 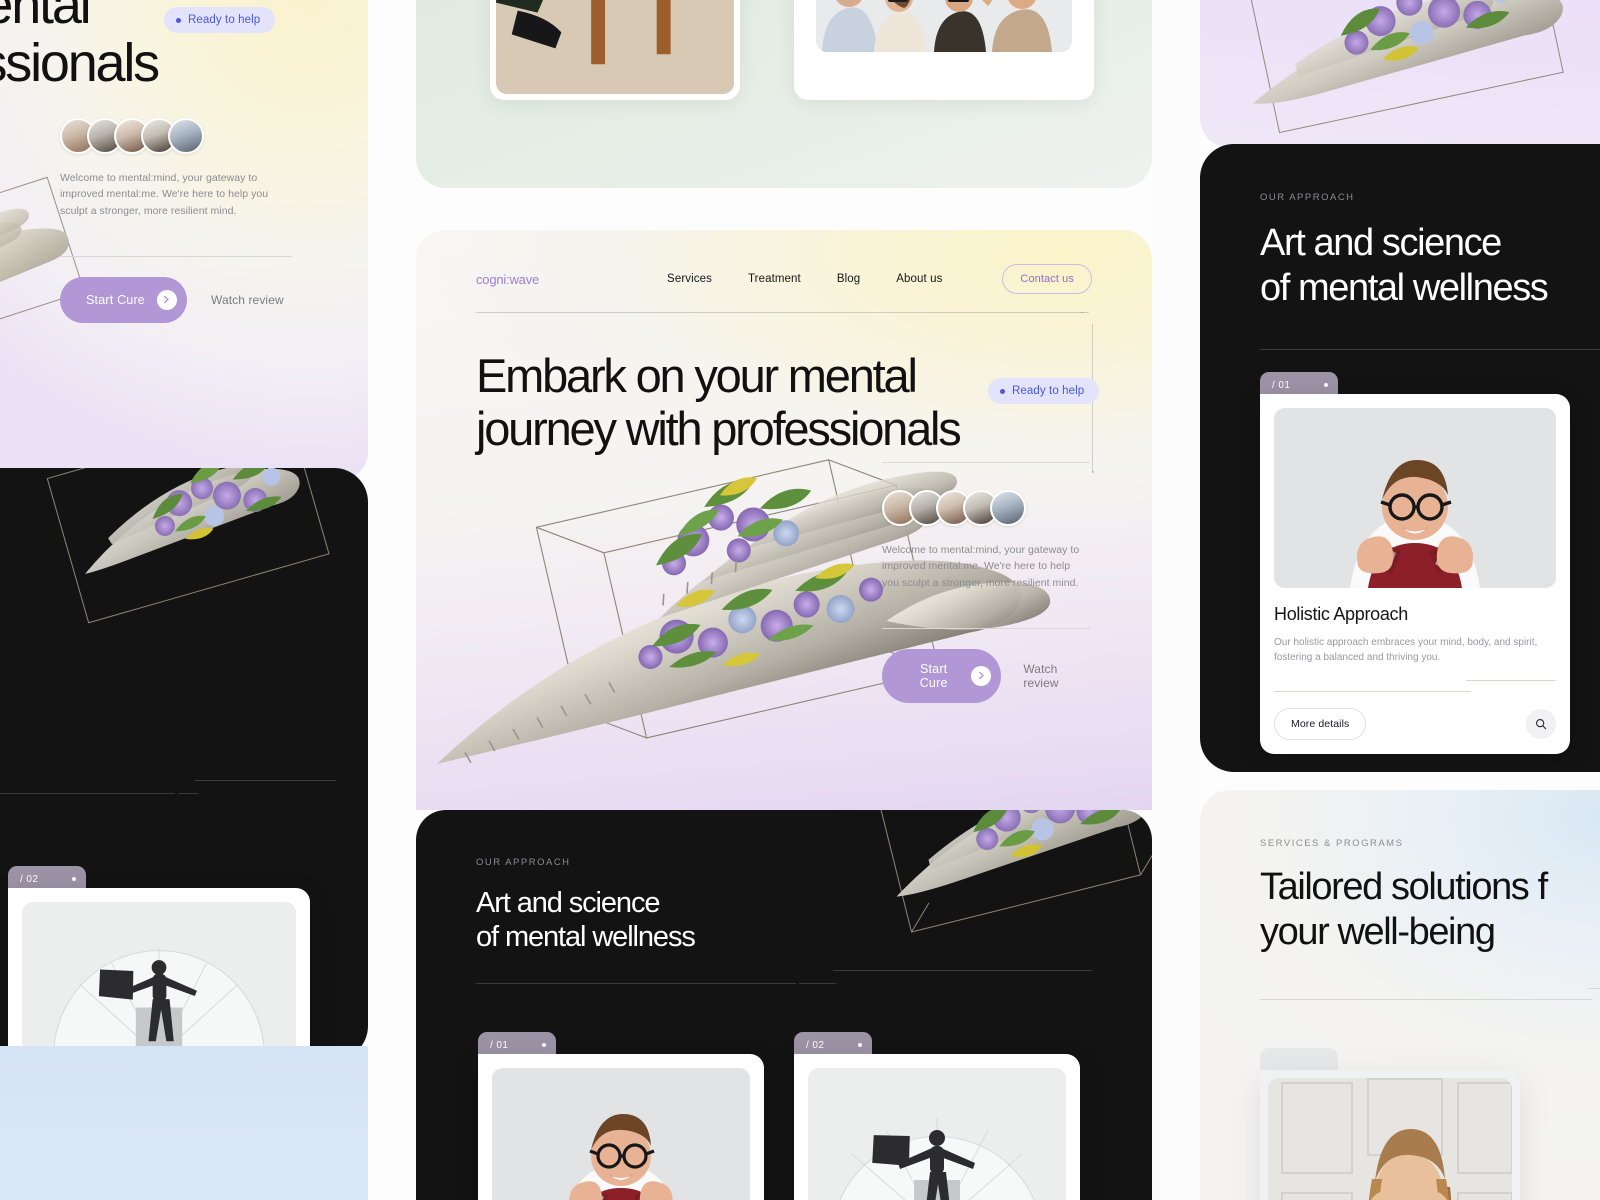 I want to click on nav-link-treatment: Treatment, so click(x=774, y=279).